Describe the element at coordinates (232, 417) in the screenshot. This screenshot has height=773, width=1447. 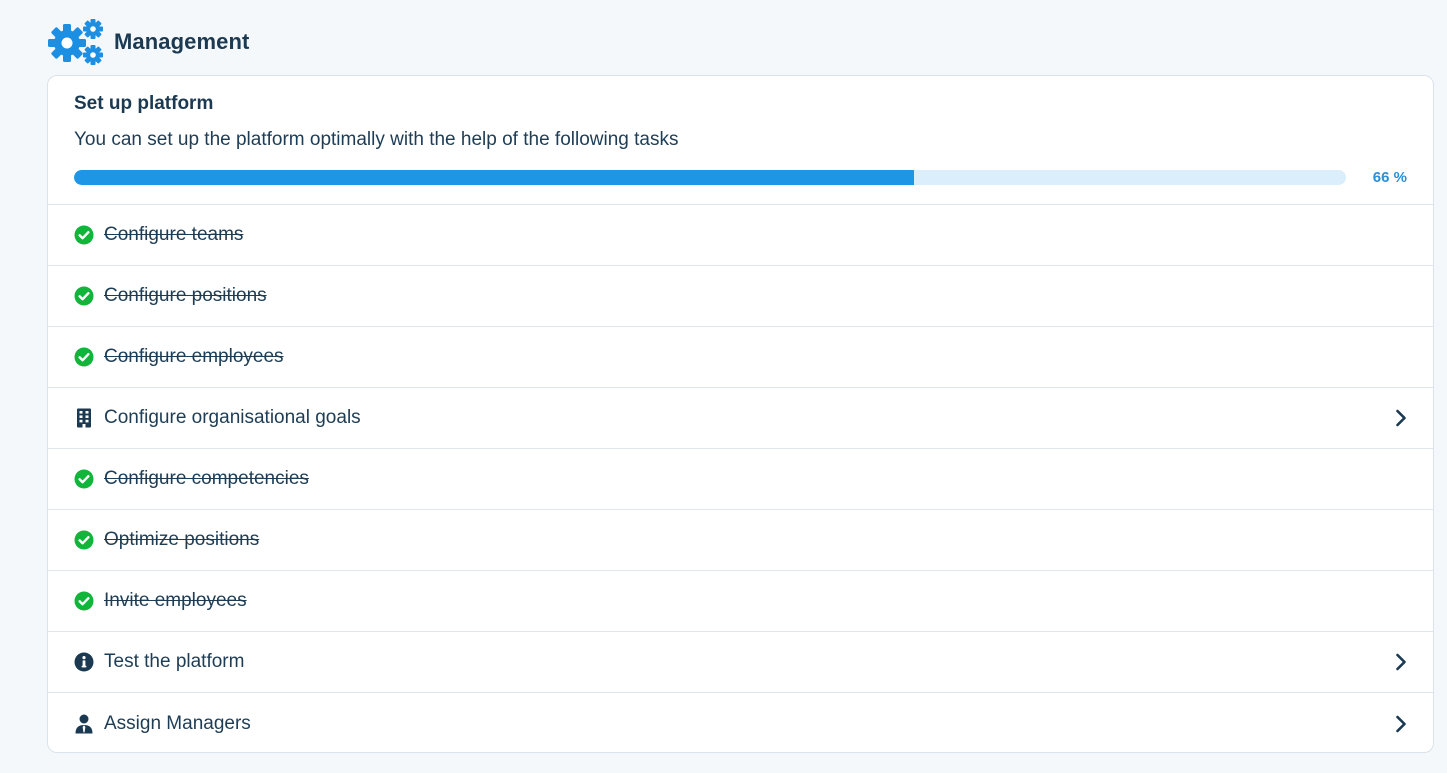
I see `task-label: Configure organisational goals` at that location.